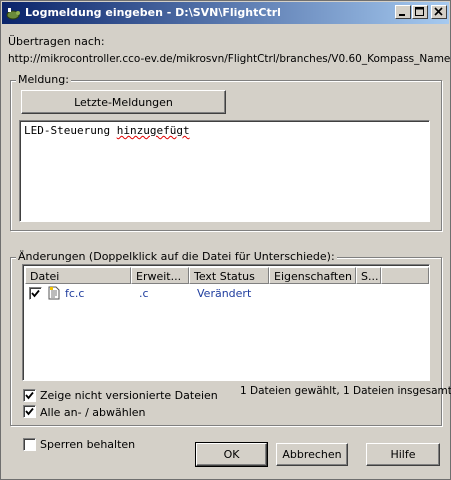  Describe the element at coordinates (345, 391) in the screenshot. I see `selection-summary: 1 Dateien gewählt, 1 Dateien insgesamt` at that location.